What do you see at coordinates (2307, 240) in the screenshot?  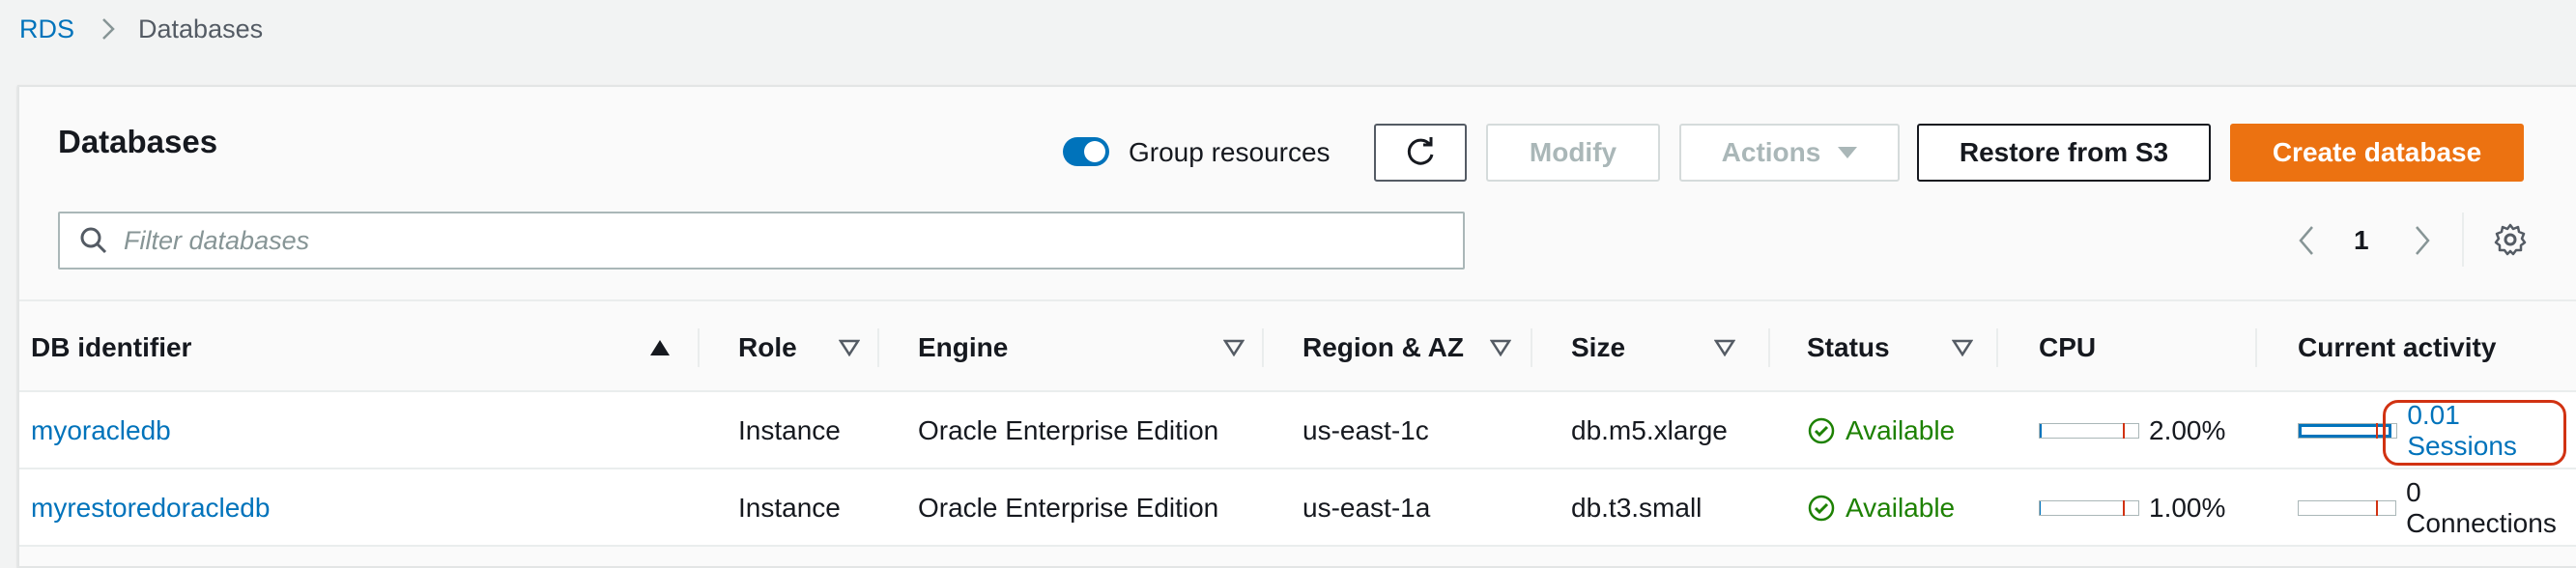 I see `previous-page-icon` at bounding box center [2307, 240].